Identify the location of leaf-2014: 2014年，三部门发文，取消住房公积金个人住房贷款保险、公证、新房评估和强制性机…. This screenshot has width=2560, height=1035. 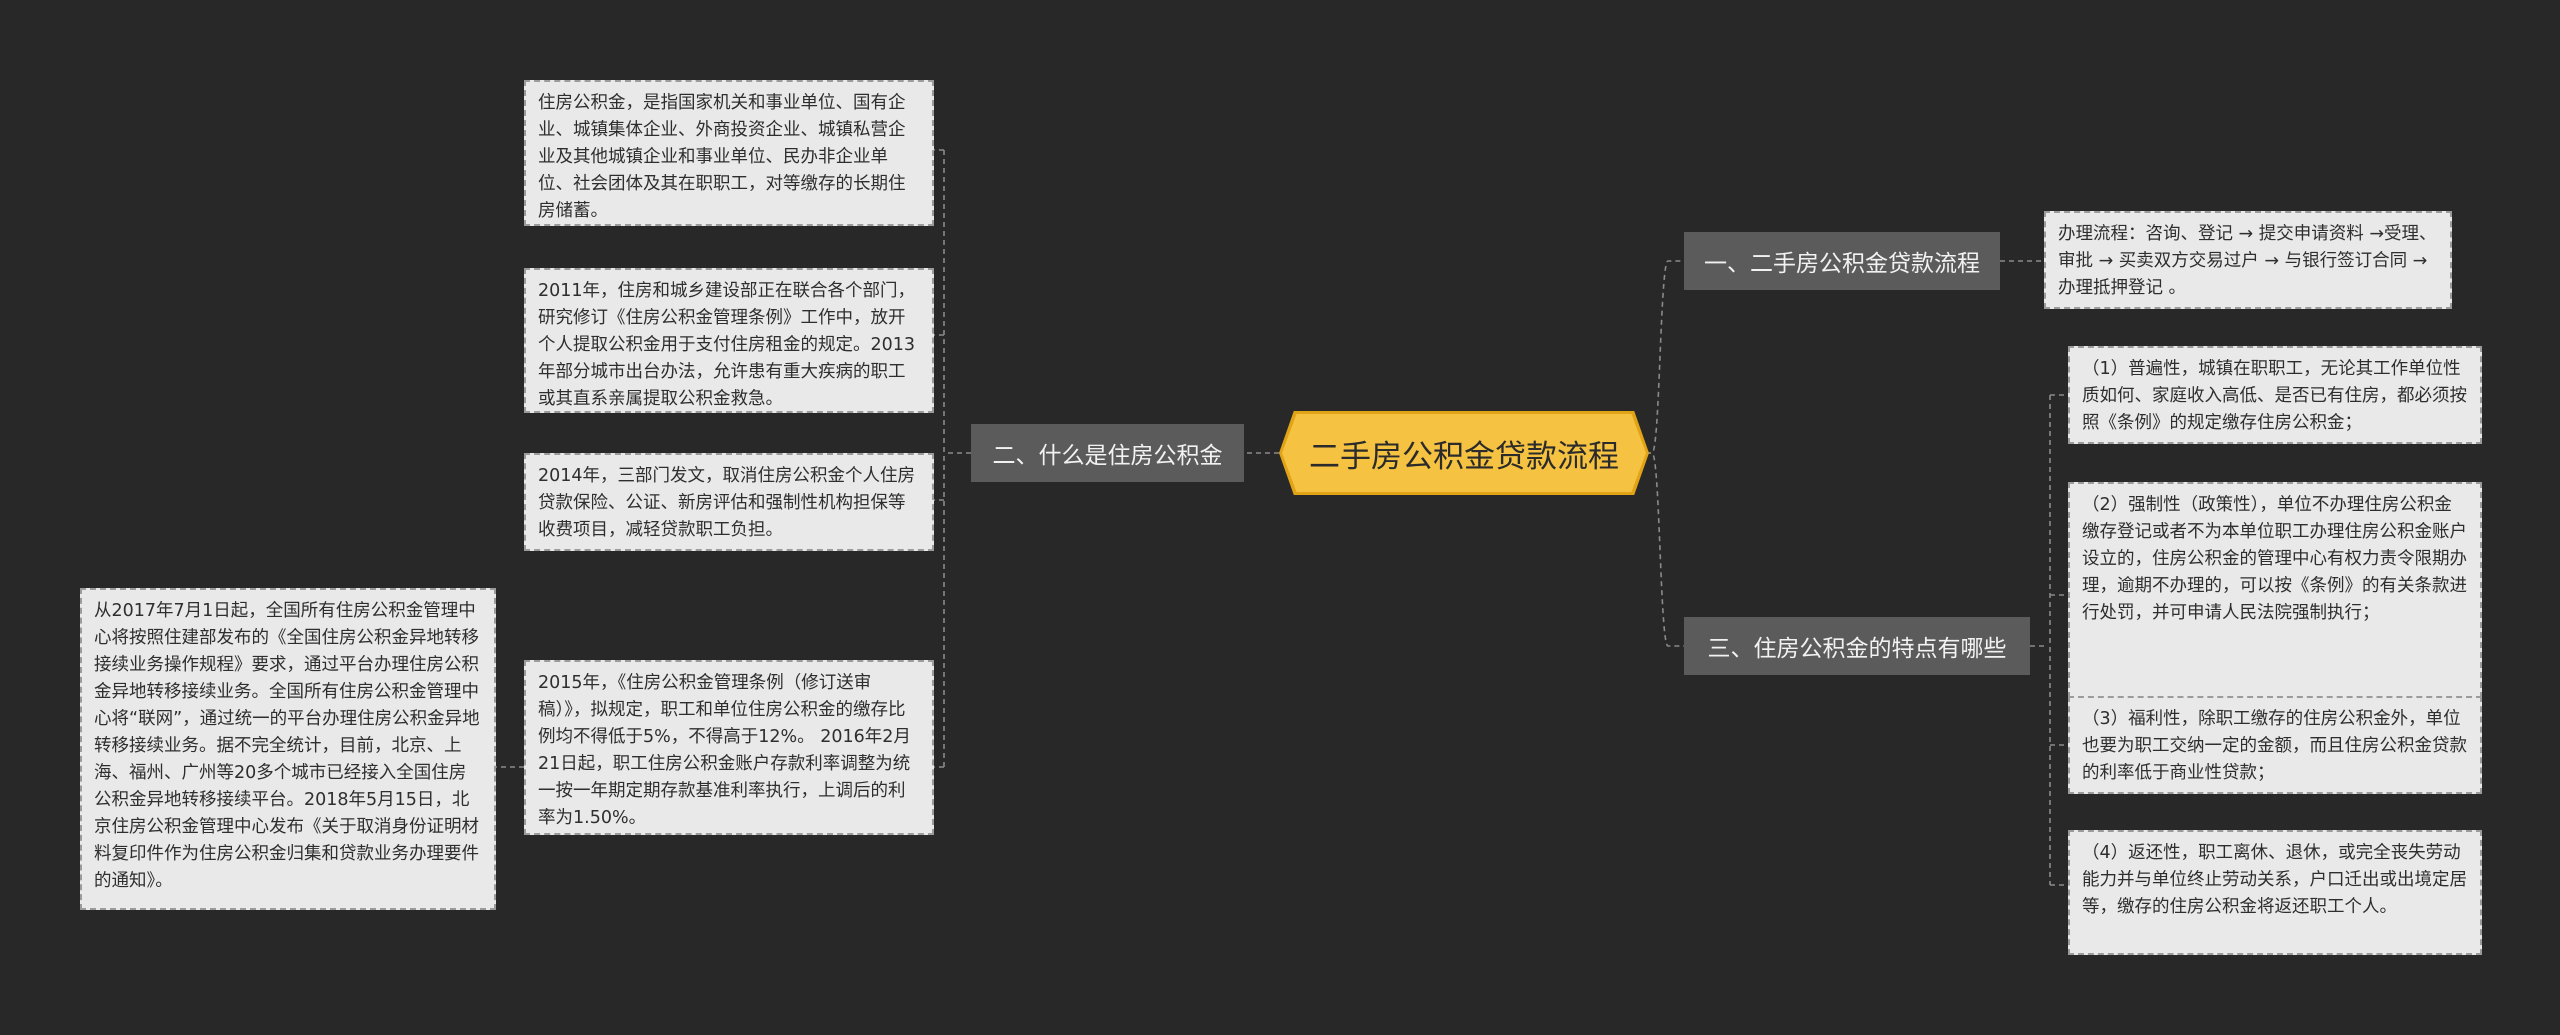
(729, 502).